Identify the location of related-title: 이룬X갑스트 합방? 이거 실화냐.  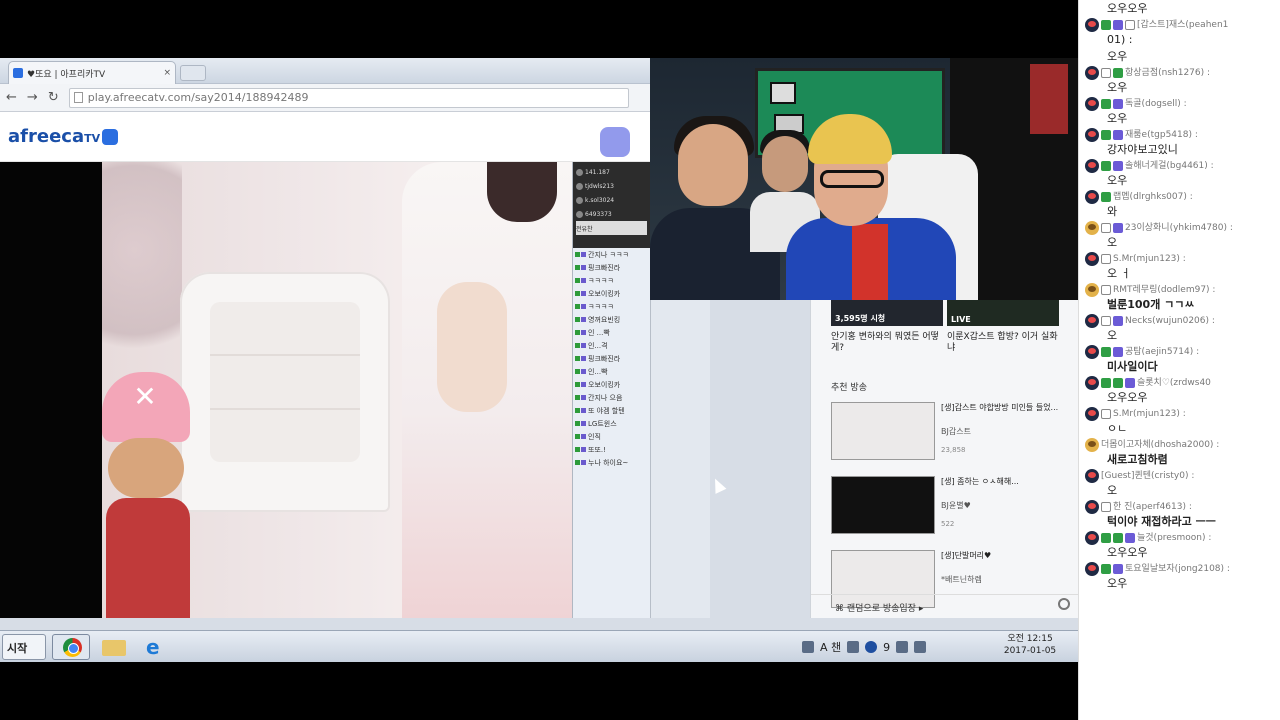
(1005, 343).